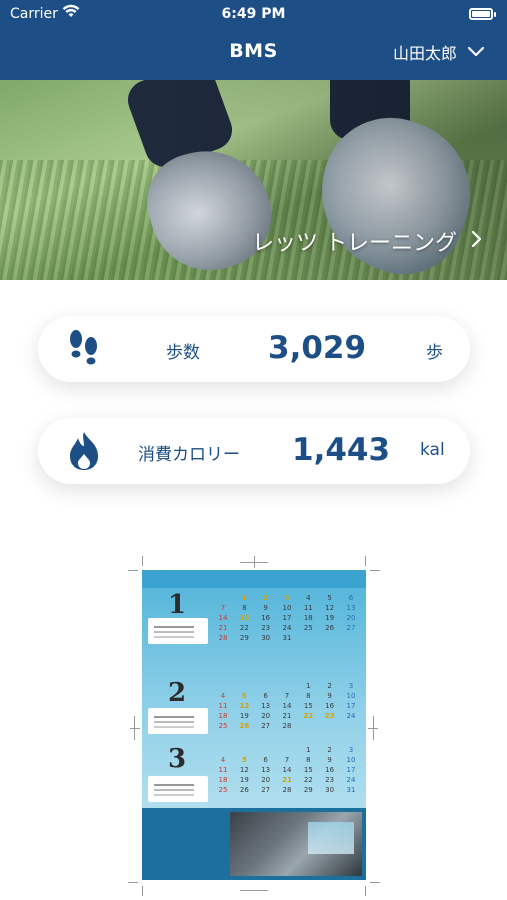 The image size is (507, 900). I want to click on lets-training-link: レッツ トレーニング, so click(367, 241).